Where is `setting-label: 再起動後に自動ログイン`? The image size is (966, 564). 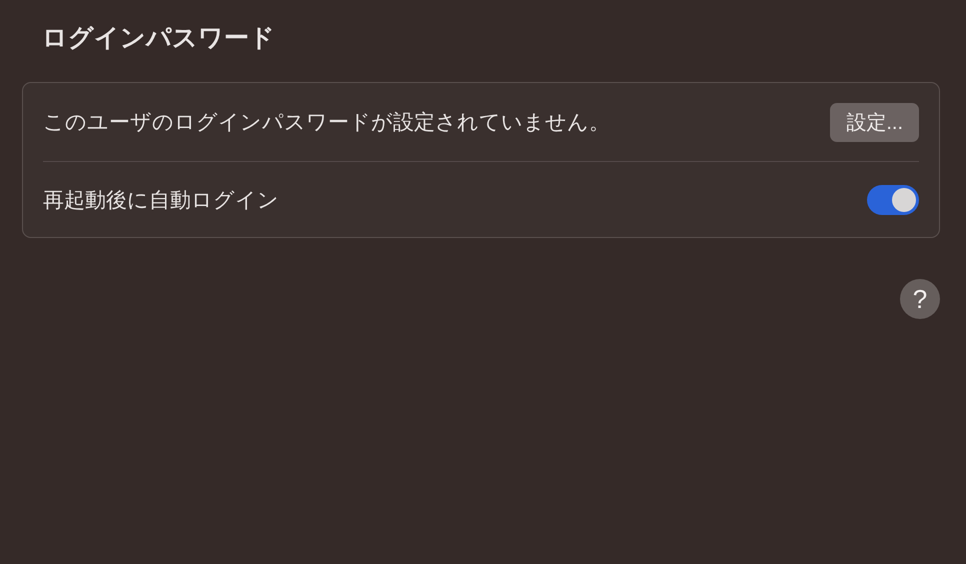 setting-label: 再起動後に自動ログイン is located at coordinates (161, 201).